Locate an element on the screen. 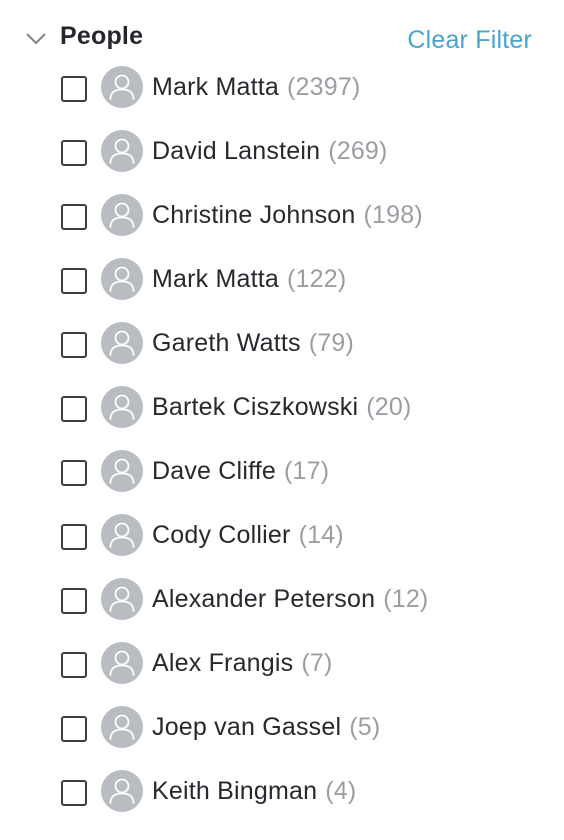 Image resolution: width=564 pixels, height=840 pixels. person-name: Gareth Watts (79) is located at coordinates (253, 343).